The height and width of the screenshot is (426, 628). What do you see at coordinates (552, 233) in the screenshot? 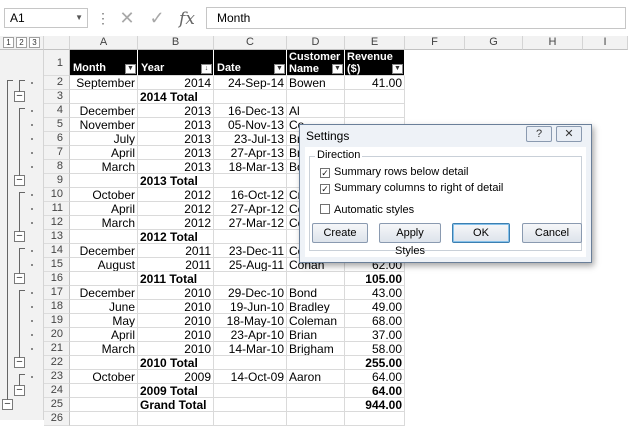
I see `cancel-button: Cancel` at bounding box center [552, 233].